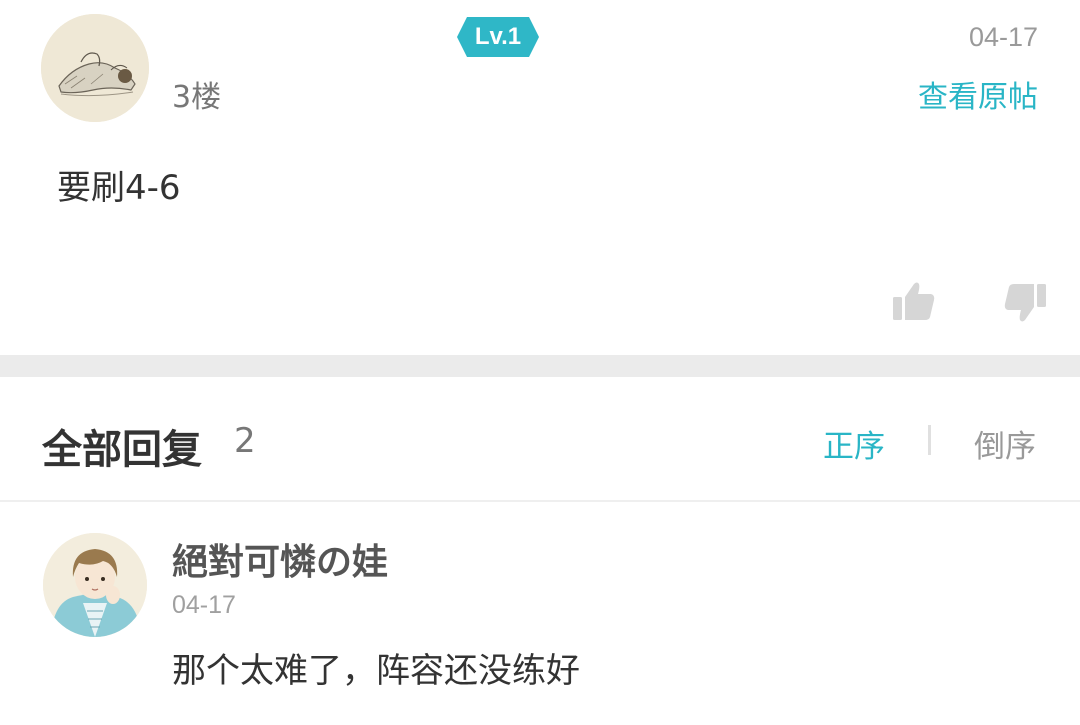  I want to click on view-original-post-link: 查看原帖, so click(978, 94).